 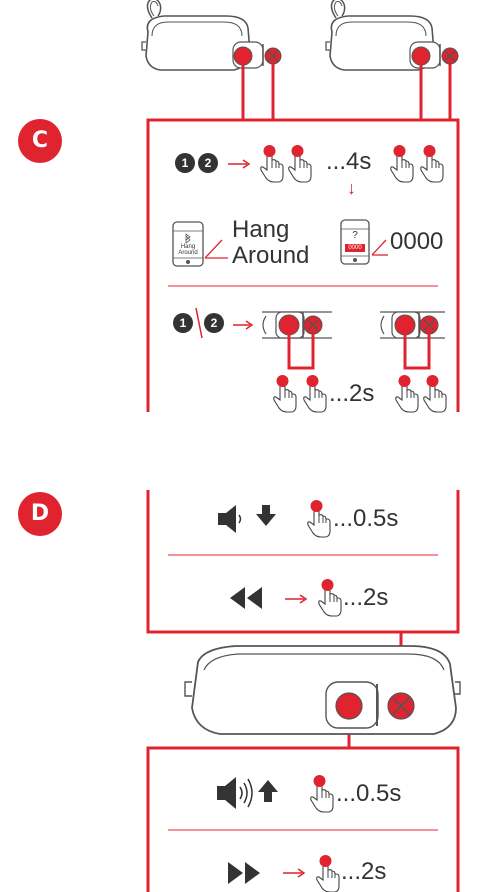 What do you see at coordinates (244, 873) in the screenshot?
I see `fast-forward-icon` at bounding box center [244, 873].